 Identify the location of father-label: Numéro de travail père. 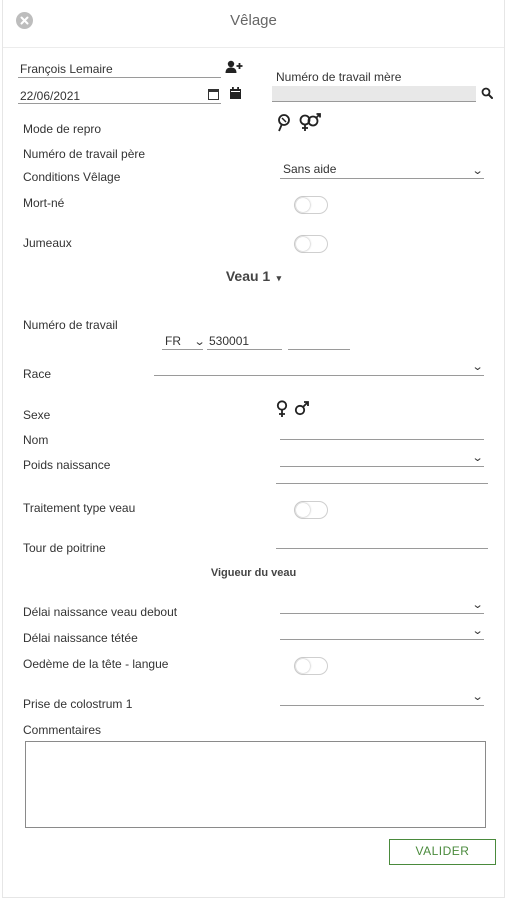
(84, 154).